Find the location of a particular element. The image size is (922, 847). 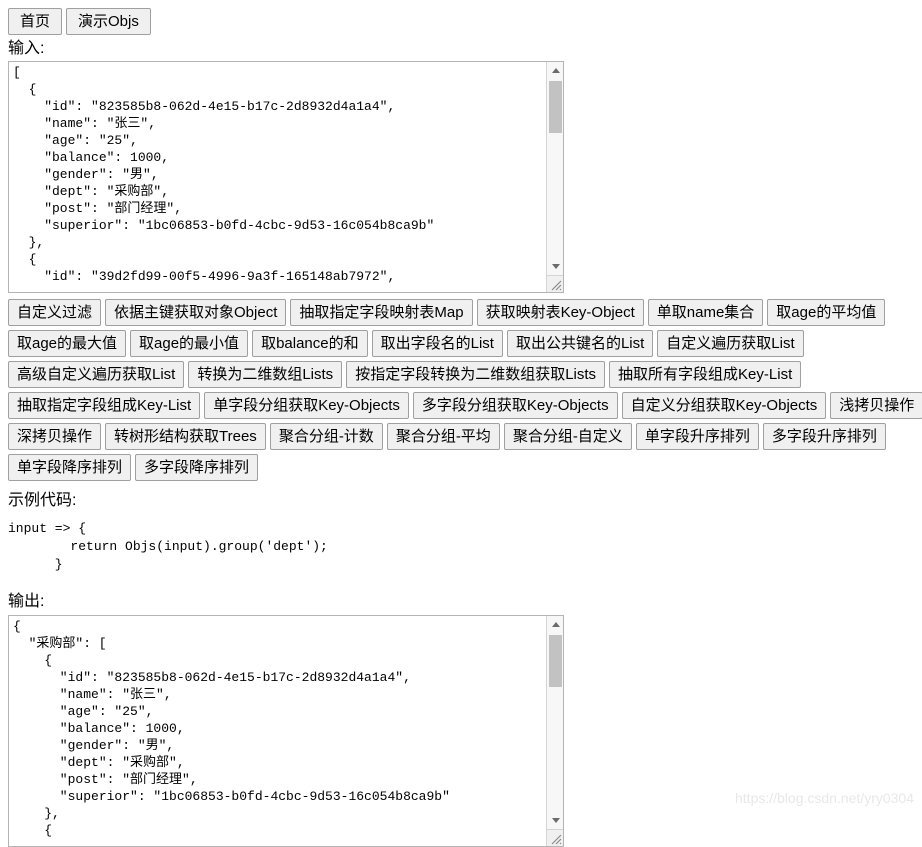

code-label: 示例代码: is located at coordinates (42, 501).